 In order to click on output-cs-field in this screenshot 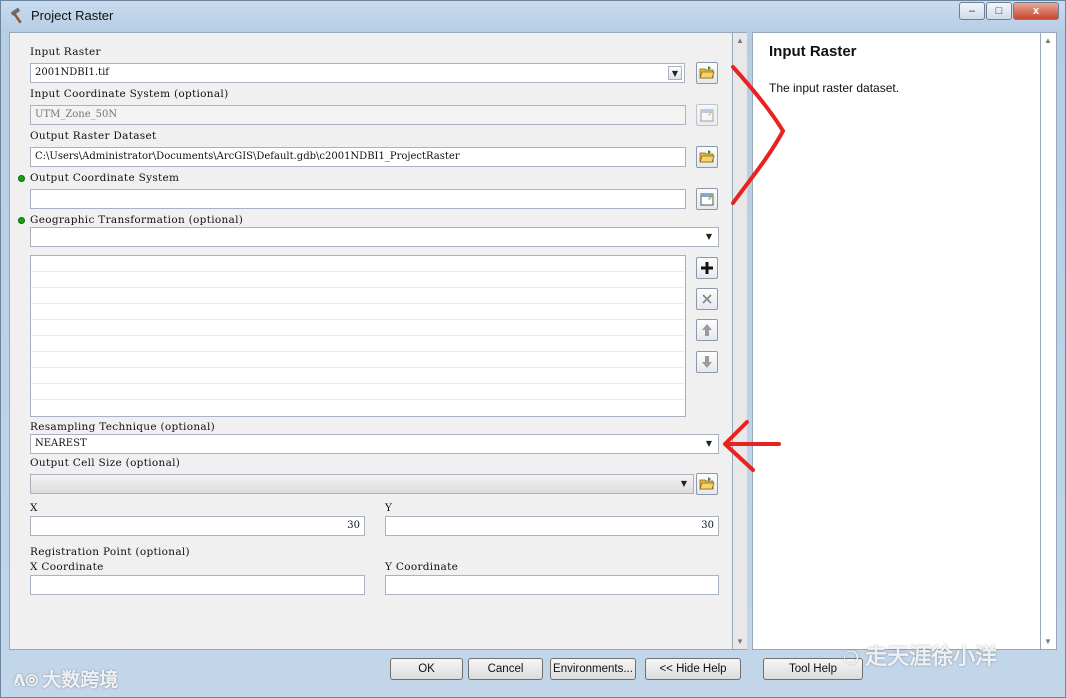, I will do `click(358, 199)`.